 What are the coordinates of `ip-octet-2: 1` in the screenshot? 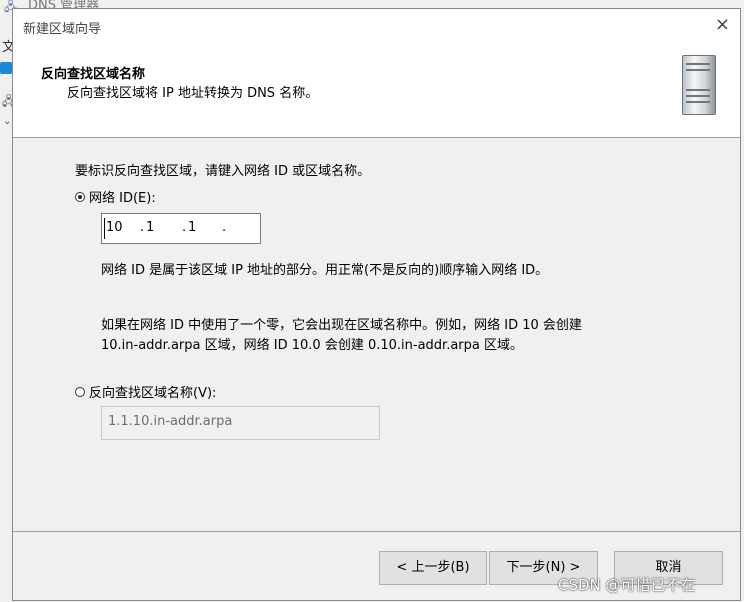 It's located at (150, 227).